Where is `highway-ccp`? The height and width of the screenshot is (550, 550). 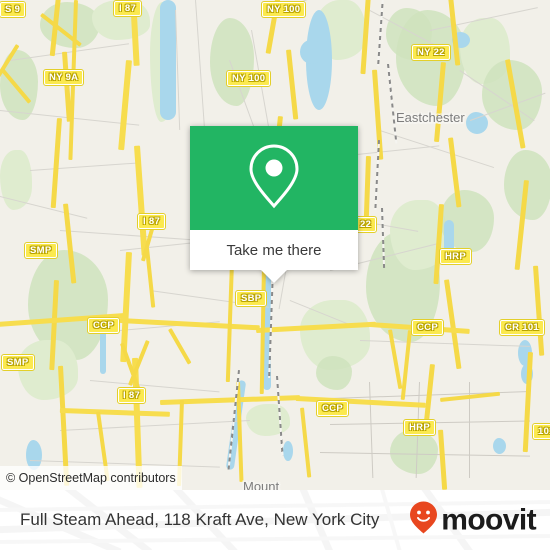 highway-ccp is located at coordinates (114, 412).